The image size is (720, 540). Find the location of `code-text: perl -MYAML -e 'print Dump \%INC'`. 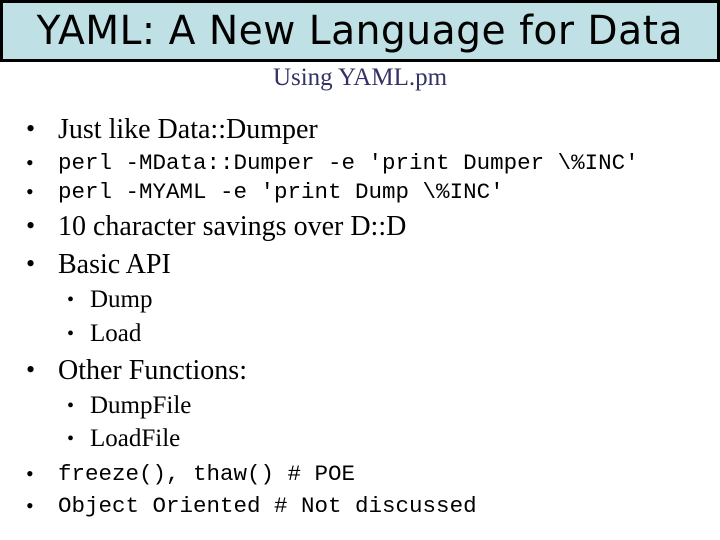

code-text: perl -MYAML -e 'print Dump \%INC' is located at coordinates (281, 192).